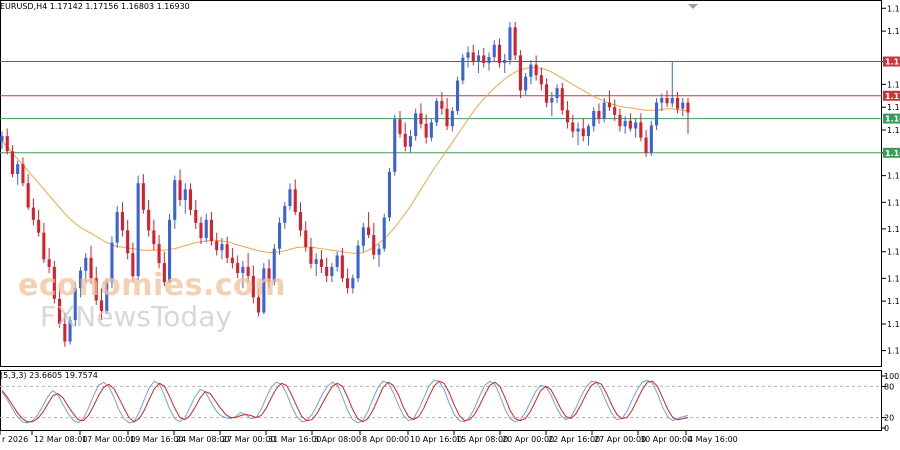 This screenshot has width=900, height=450. What do you see at coordinates (345, 401) in the screenshot?
I see `stoch-signal-line` at bounding box center [345, 401].